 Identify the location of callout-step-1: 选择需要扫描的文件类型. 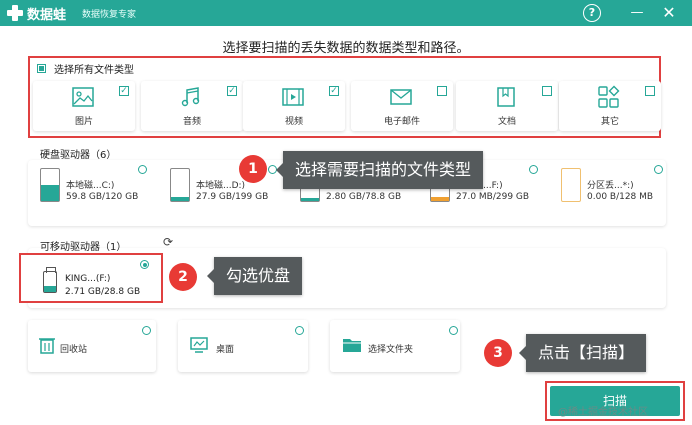
(379, 170).